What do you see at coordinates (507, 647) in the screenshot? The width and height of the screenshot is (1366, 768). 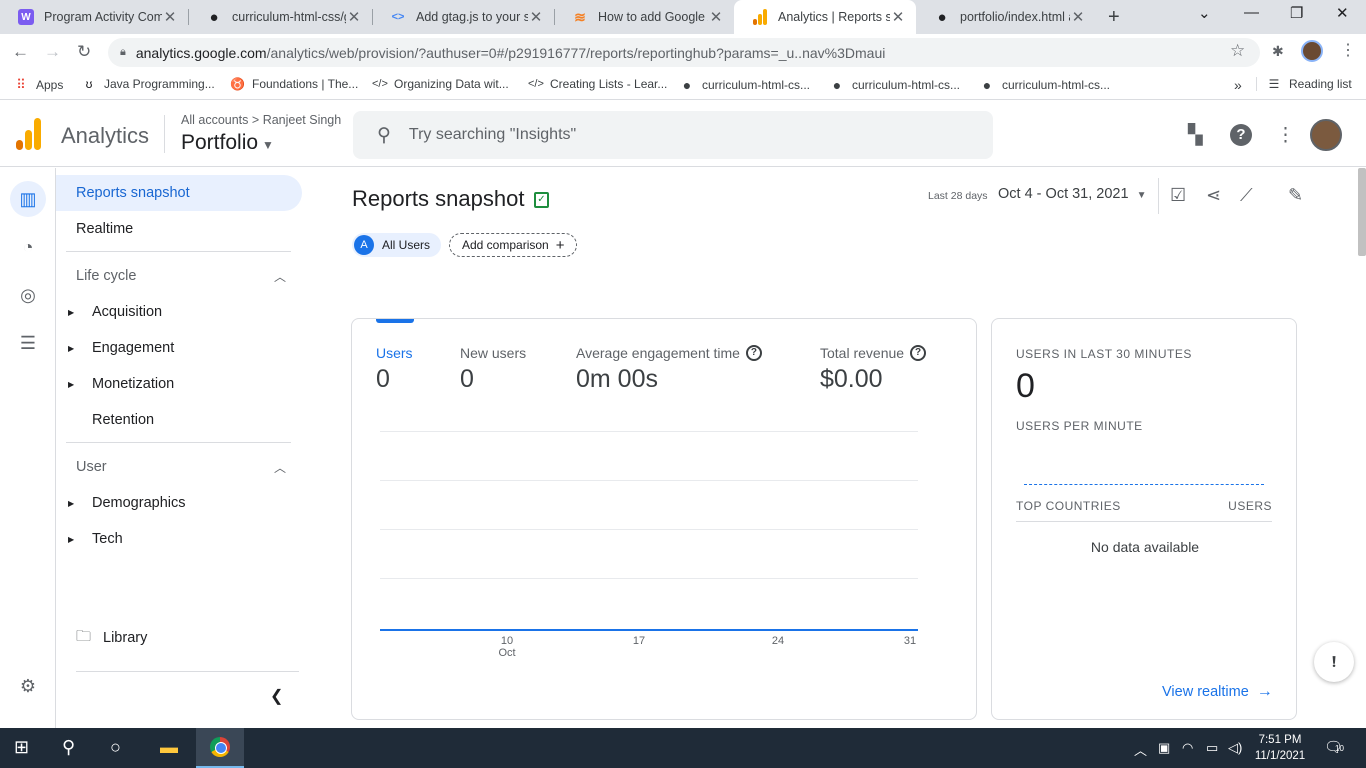 I see `x-tick-label: 10 Oct` at bounding box center [507, 647].